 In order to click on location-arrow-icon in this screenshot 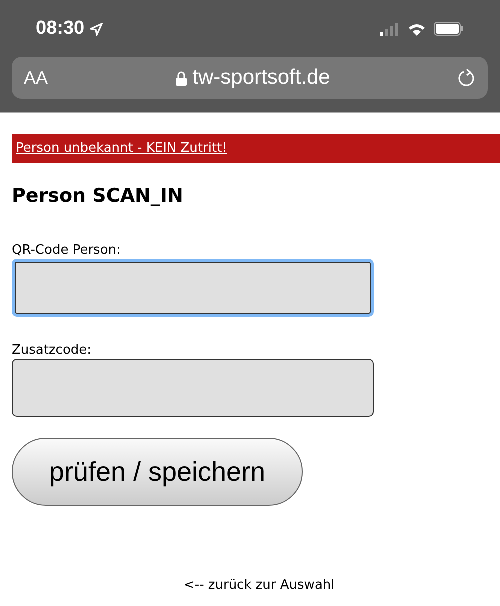, I will do `click(96, 29)`.